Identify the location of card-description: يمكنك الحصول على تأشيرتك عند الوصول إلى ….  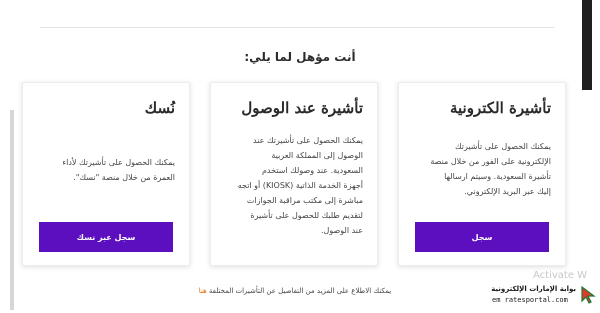
(300, 185).